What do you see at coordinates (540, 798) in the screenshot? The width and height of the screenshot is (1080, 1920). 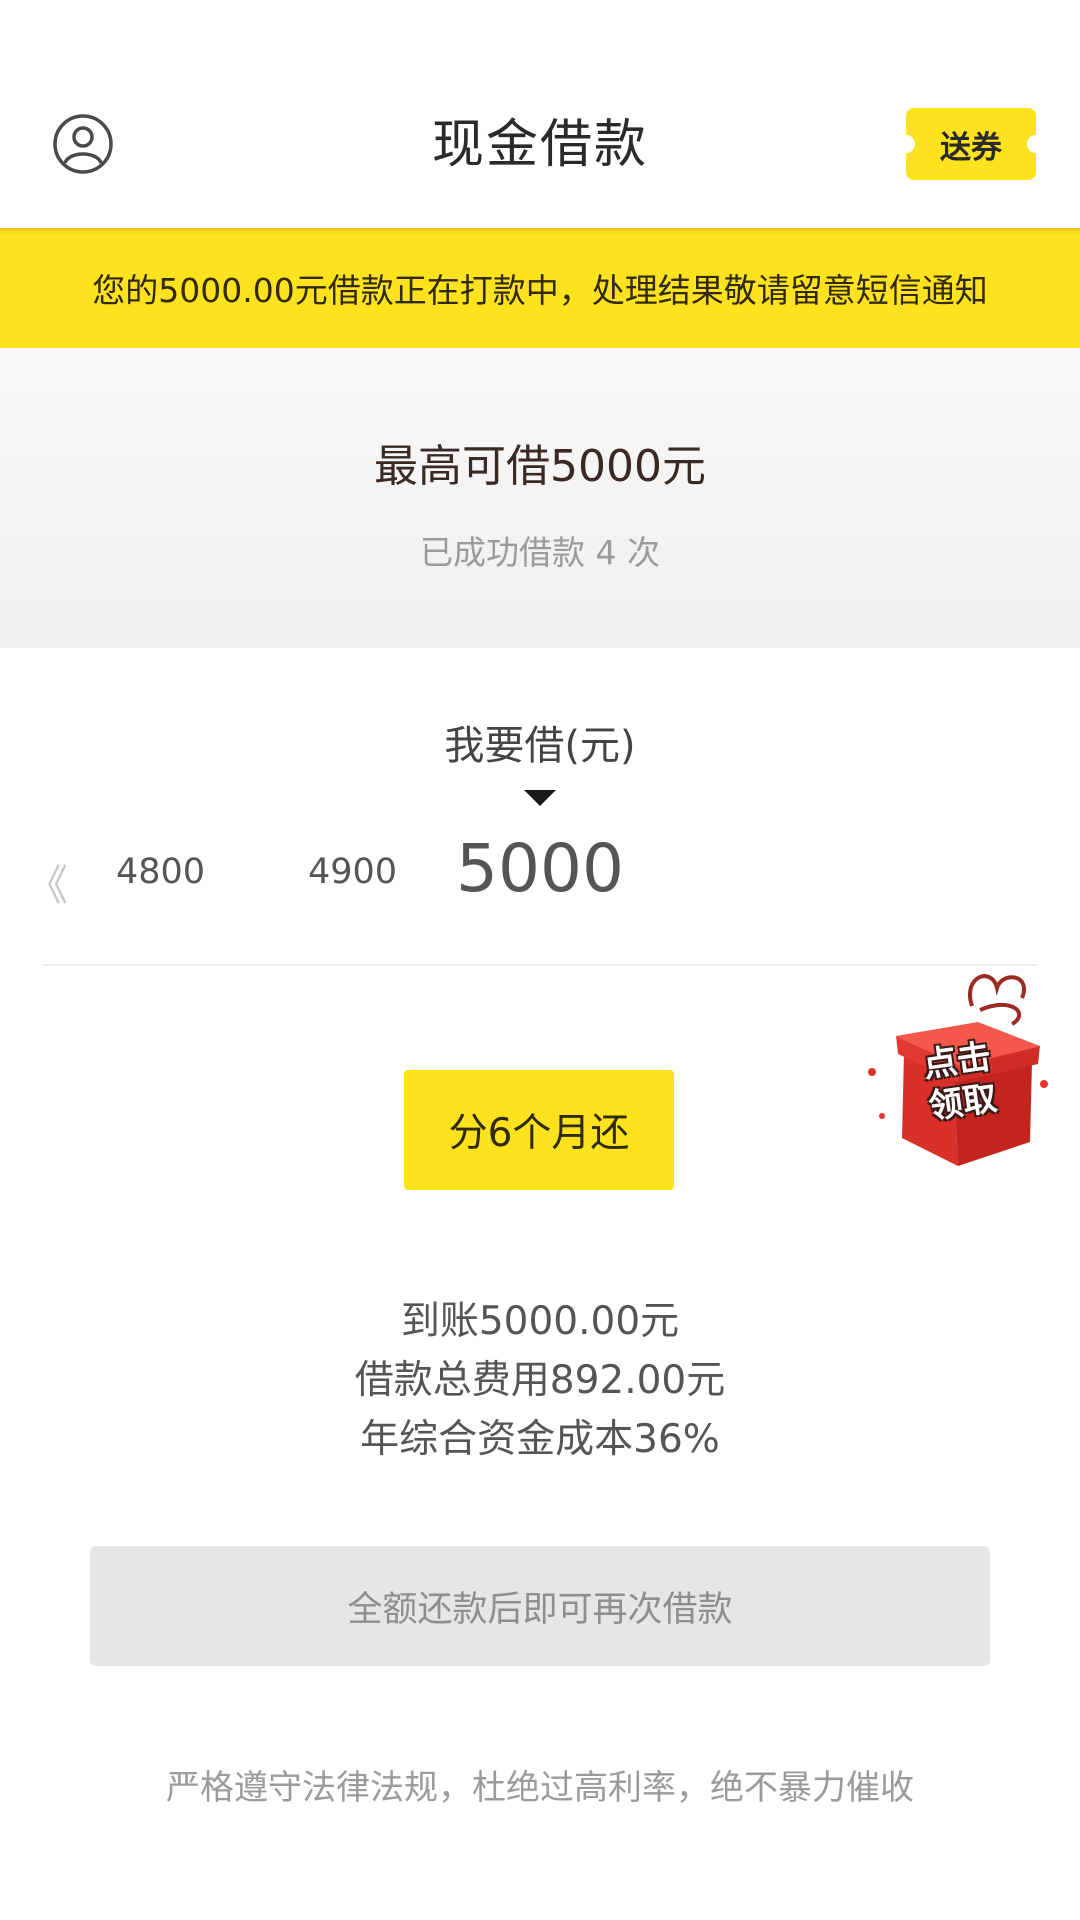 I see `picker-pointer-icon` at bounding box center [540, 798].